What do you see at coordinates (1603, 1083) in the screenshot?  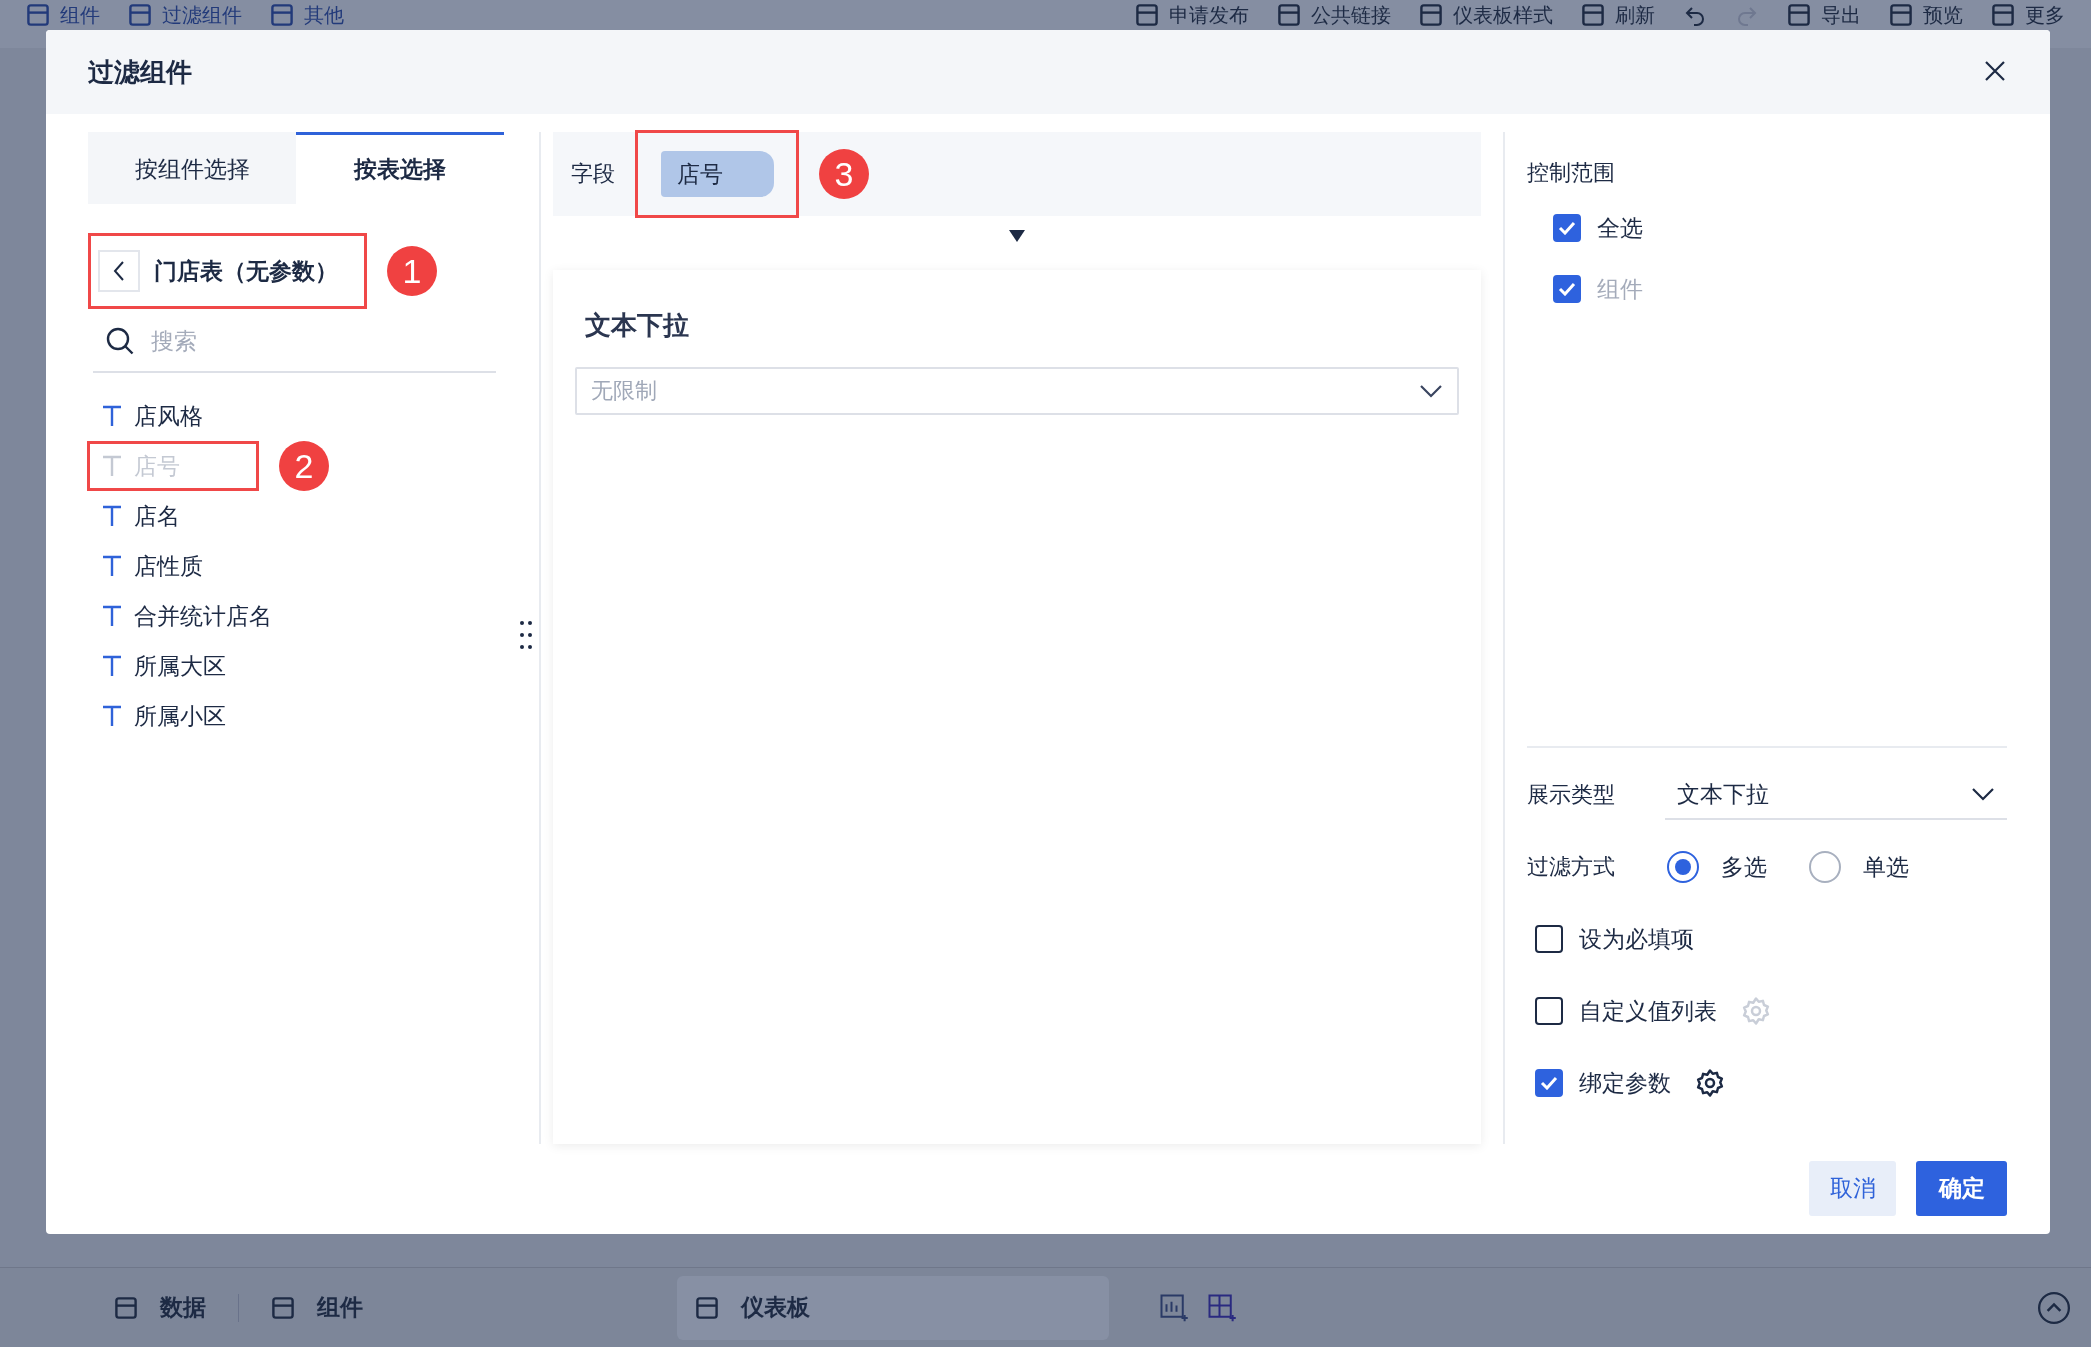 I see `checkbox-option: 绑定参数` at bounding box center [1603, 1083].